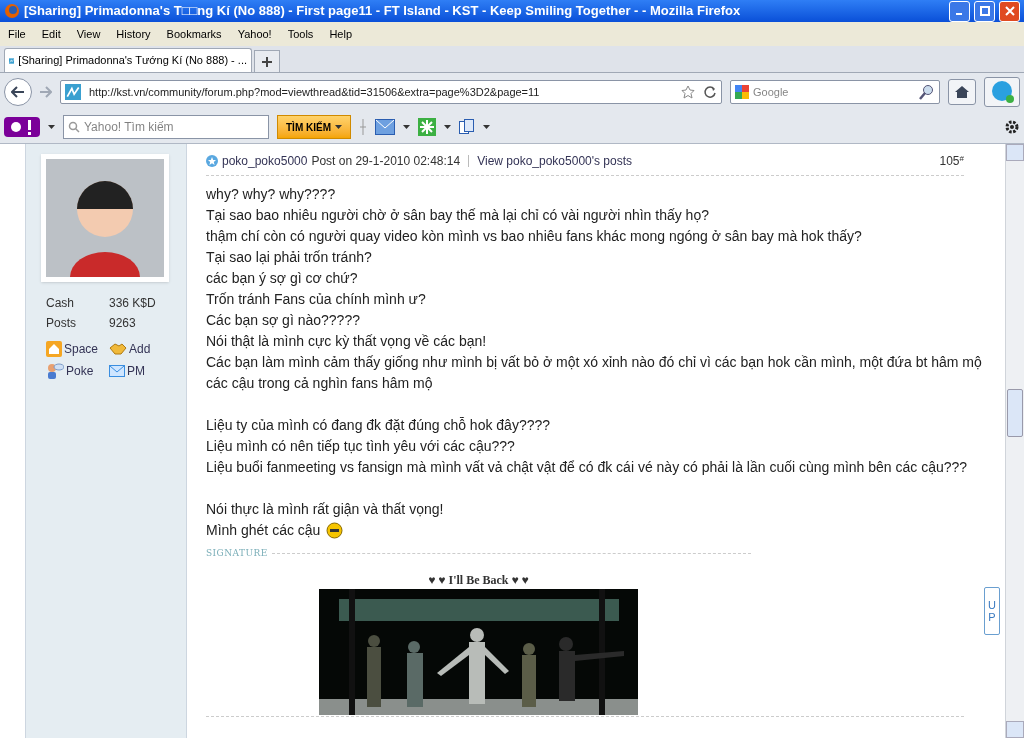 Image resolution: width=1024 pixels, height=738 pixels. Describe the element at coordinates (534, 236) in the screenshot. I see `post-text: thậm chí còn có người quay video kòn mình vs bao nhiêu fans khác mong ngóng ở sân bay mà hok thấy?` at that location.